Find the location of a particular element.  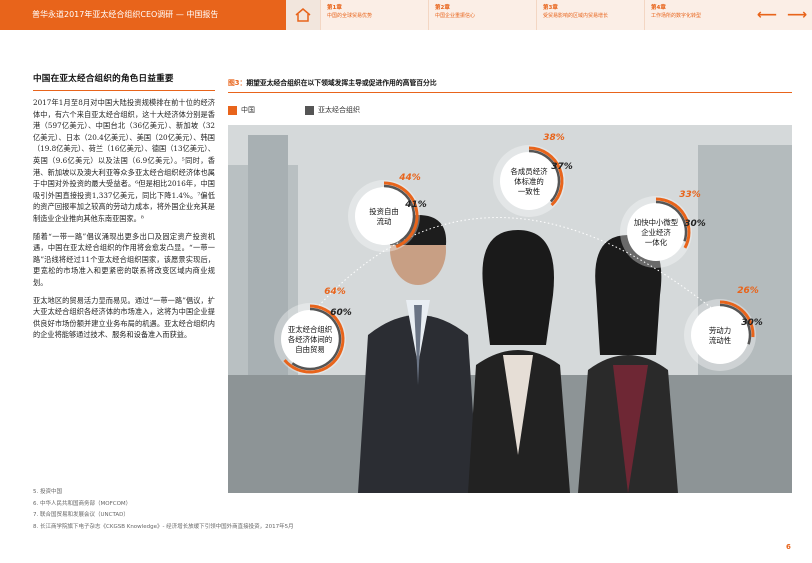

legend-label: 中国 is located at coordinates (248, 110).